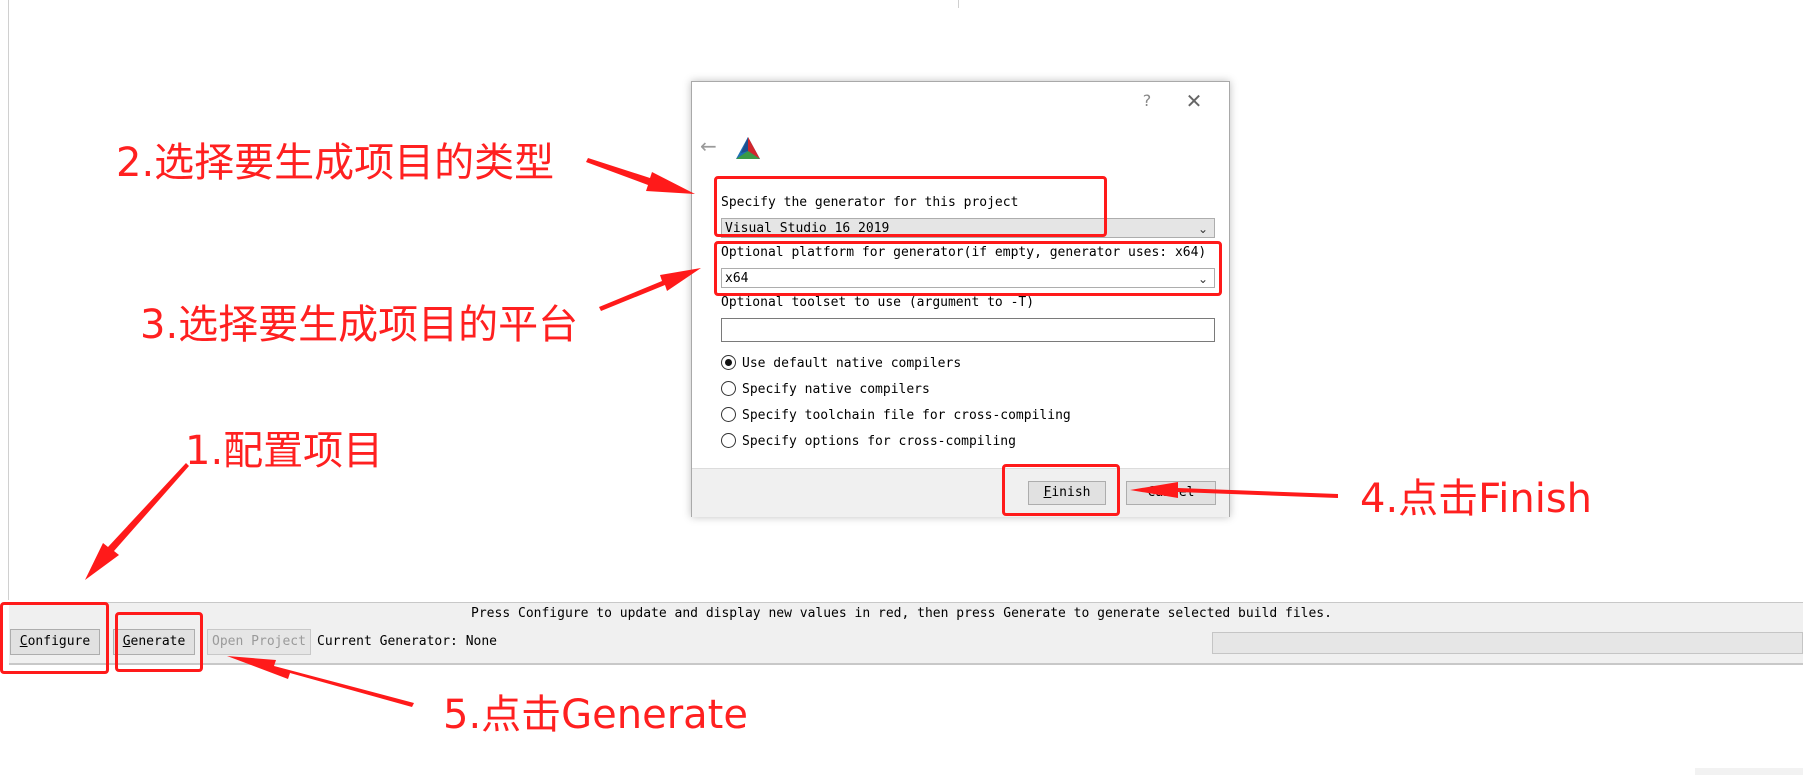  Describe the element at coordinates (320, 681) in the screenshot. I see `arrow-step5` at that location.